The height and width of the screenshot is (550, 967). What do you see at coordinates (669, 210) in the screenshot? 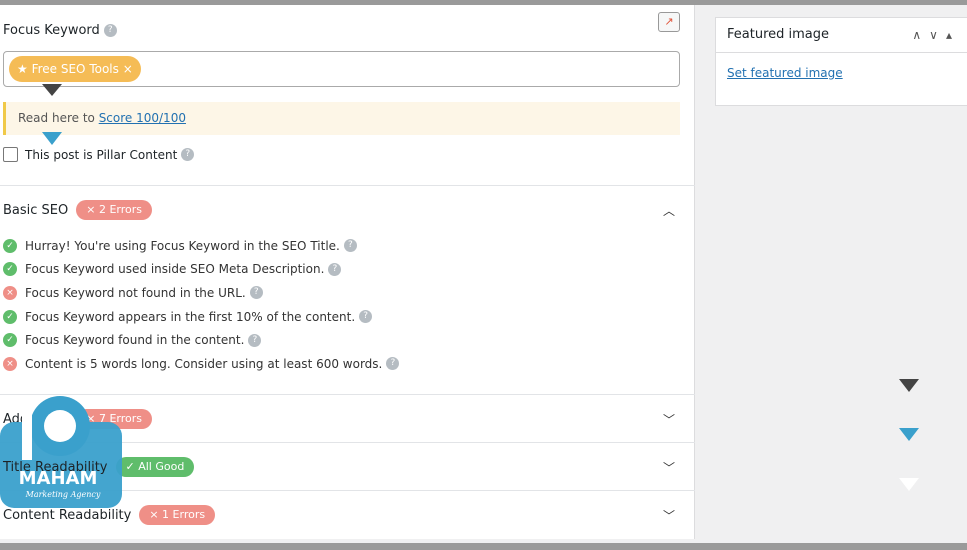
I see `chevron-up-icon: ︿` at bounding box center [669, 210].